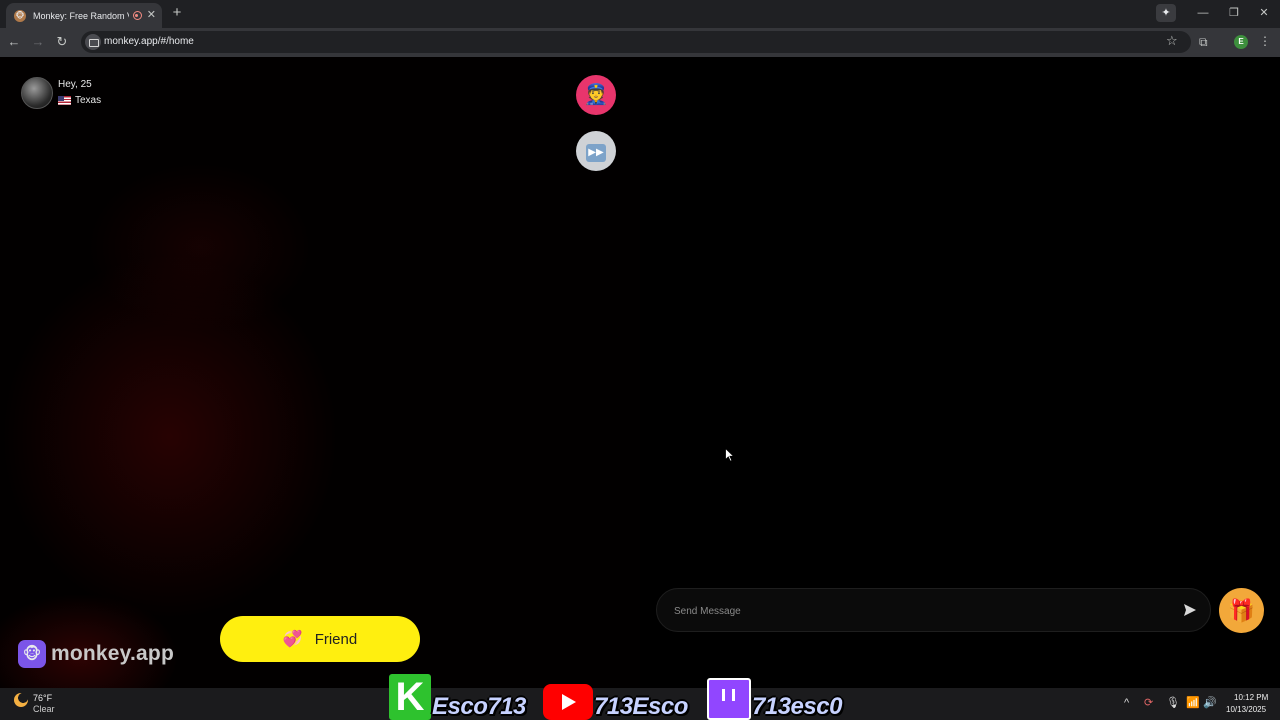  I want to click on matched-user-card: Hey, 25 Texas, so click(111, 94).